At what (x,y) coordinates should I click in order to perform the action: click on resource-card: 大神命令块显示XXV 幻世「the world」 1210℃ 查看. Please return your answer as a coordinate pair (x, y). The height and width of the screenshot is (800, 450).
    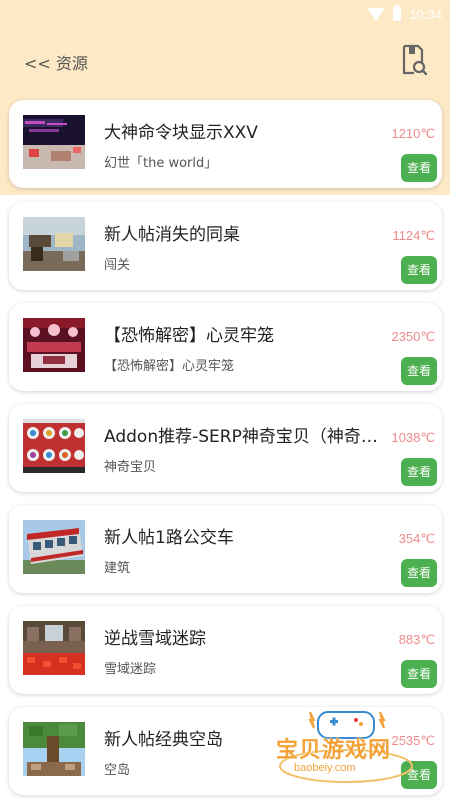
    Looking at the image, I should click on (225, 144).